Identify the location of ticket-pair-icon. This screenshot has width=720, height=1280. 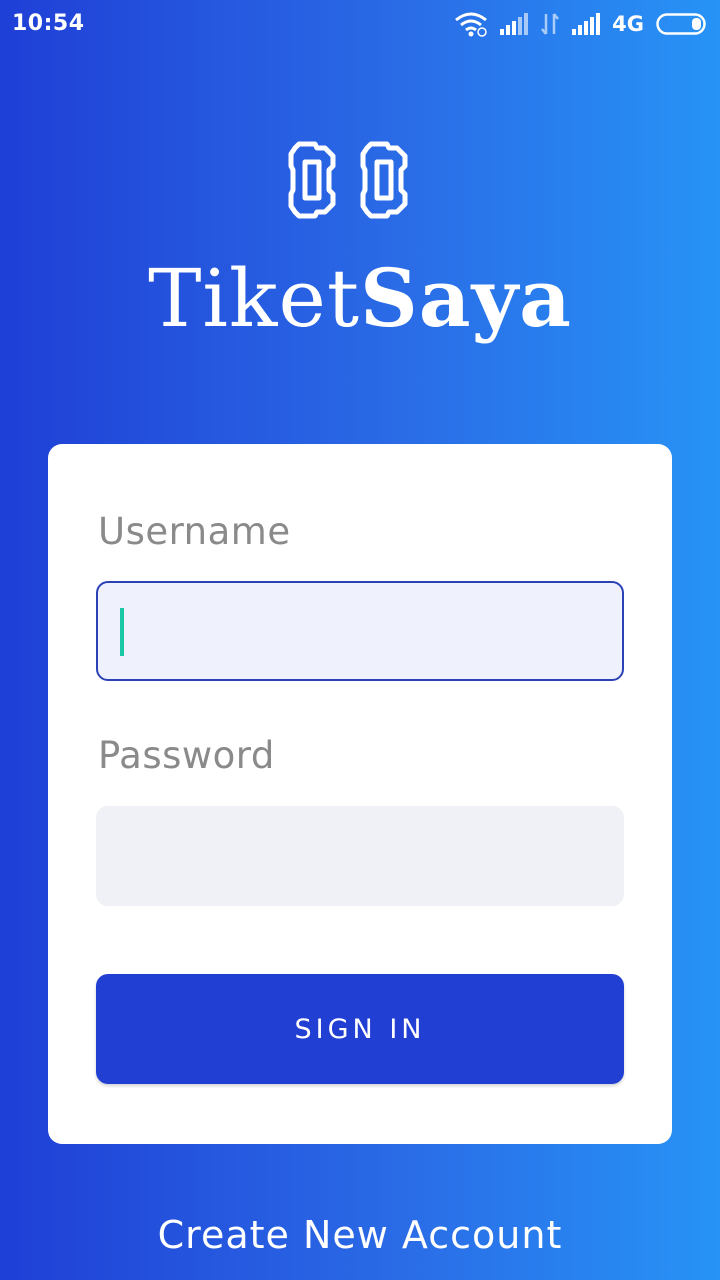
(348, 180).